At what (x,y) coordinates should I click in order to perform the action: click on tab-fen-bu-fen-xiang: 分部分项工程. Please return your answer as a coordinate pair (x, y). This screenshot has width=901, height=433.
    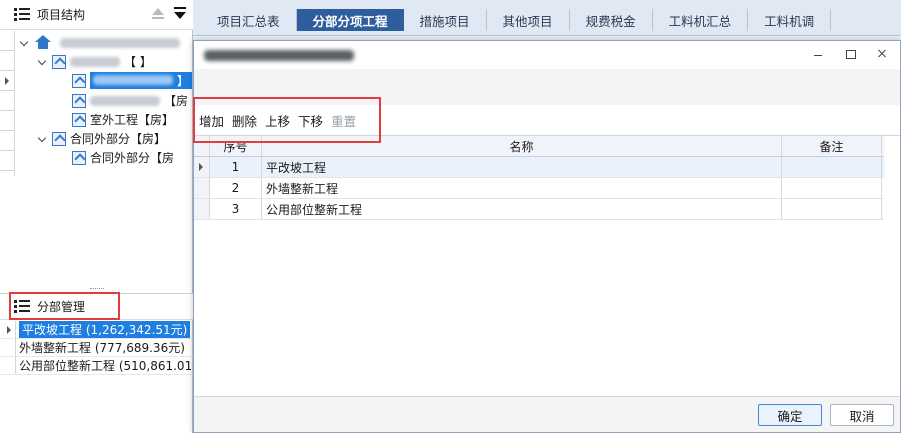
    Looking at the image, I should click on (350, 20).